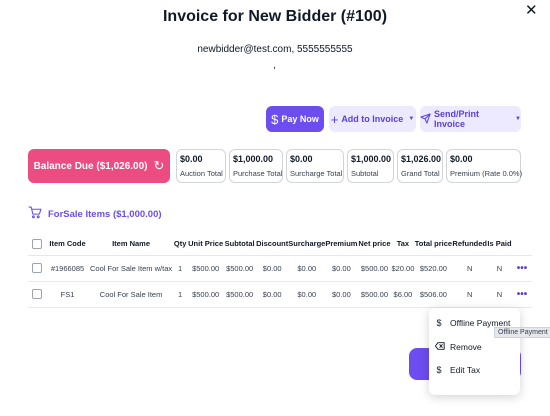 Image resolution: width=550 pixels, height=416 pixels. Describe the element at coordinates (131, 294) in the screenshot. I see `cell-item-name: Cool For Sale Item` at that location.